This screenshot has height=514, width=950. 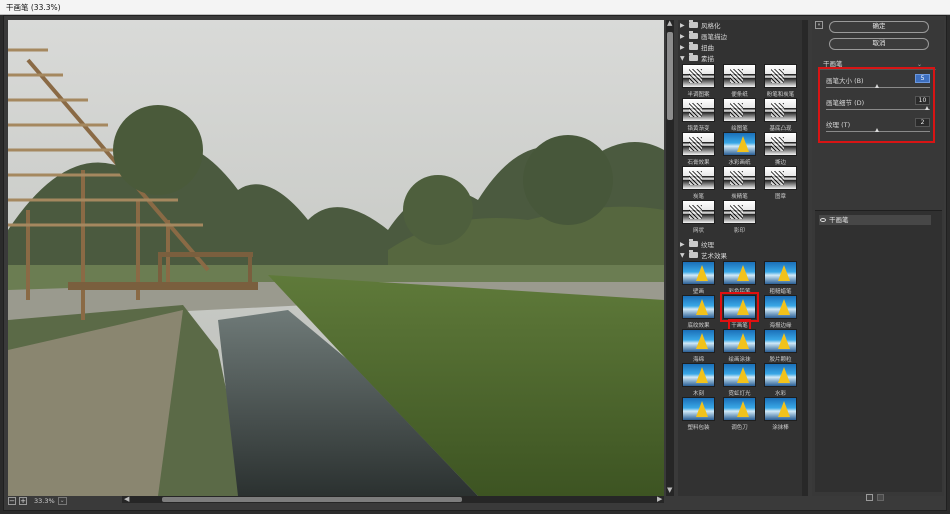 What do you see at coordinates (739, 346) in the screenshot?
I see `filter-paint-daubs: 绘画涂抹` at bounding box center [739, 346].